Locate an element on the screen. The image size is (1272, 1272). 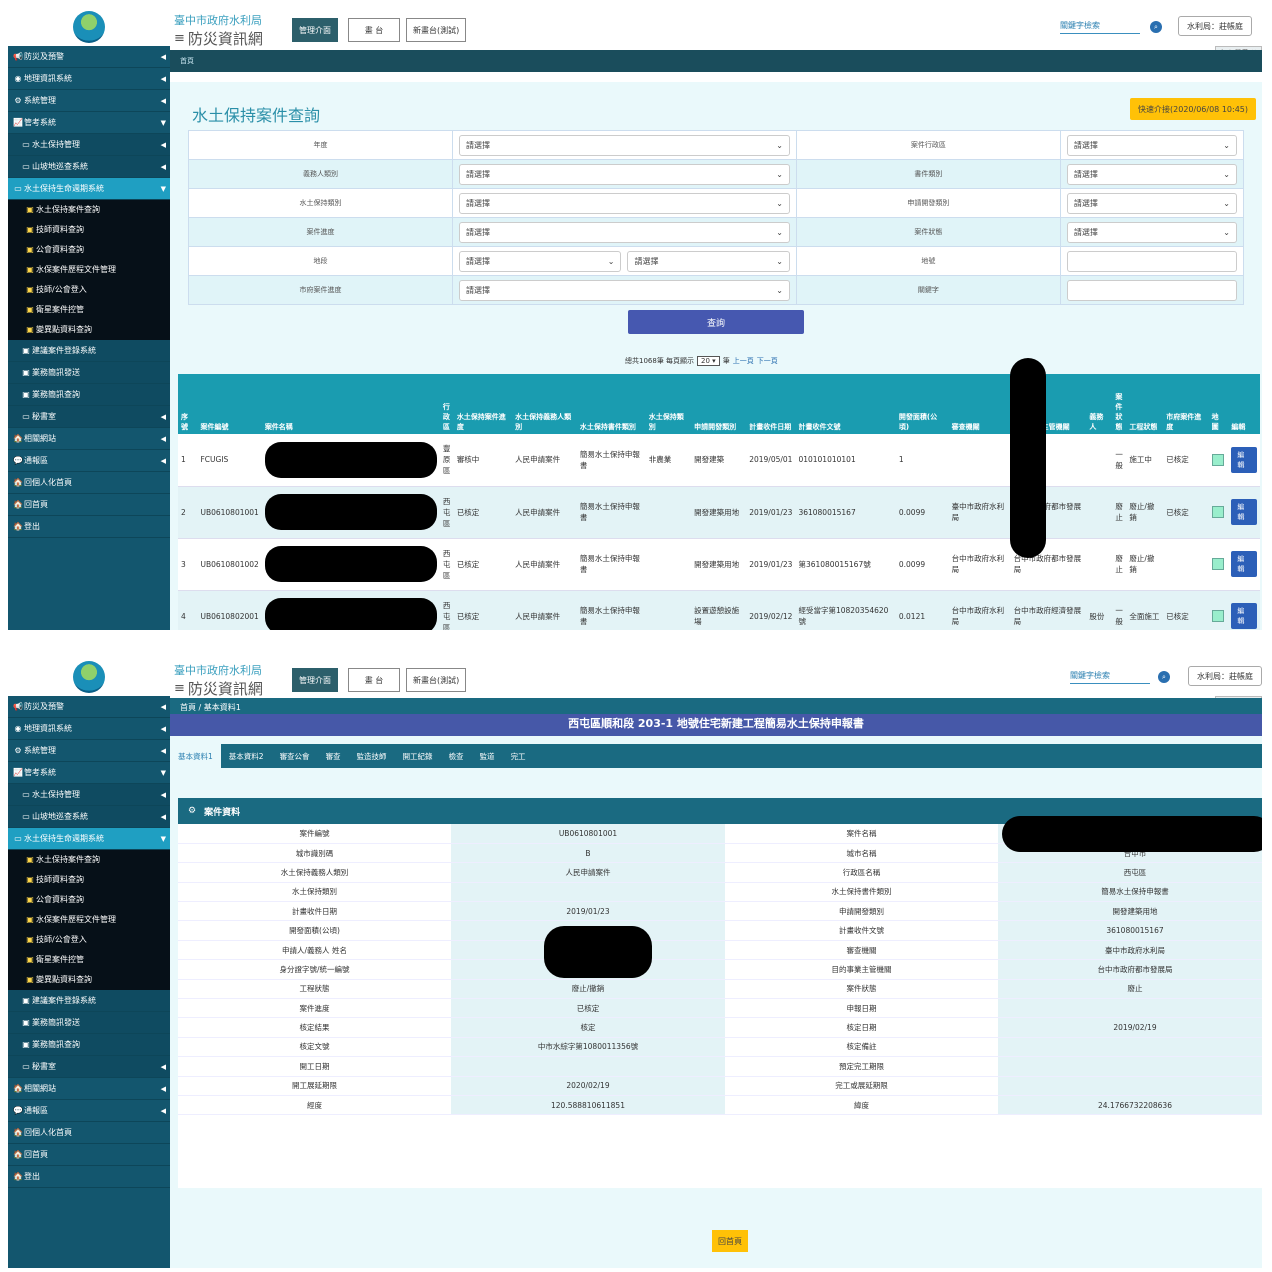
sidebar-item: ▣ 衛星案件控管 is located at coordinates (89, 960).